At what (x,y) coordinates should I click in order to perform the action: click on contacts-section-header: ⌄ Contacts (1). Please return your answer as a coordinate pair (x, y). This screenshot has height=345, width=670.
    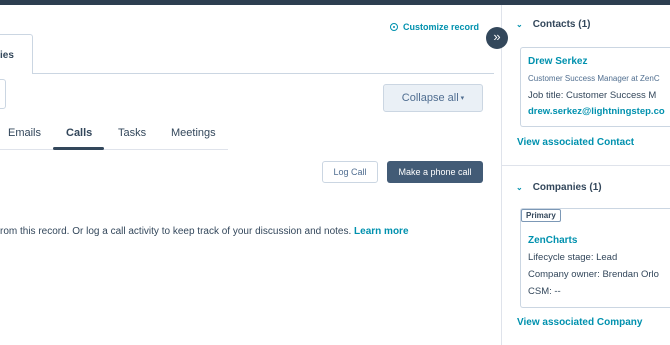
    Looking at the image, I should click on (553, 24).